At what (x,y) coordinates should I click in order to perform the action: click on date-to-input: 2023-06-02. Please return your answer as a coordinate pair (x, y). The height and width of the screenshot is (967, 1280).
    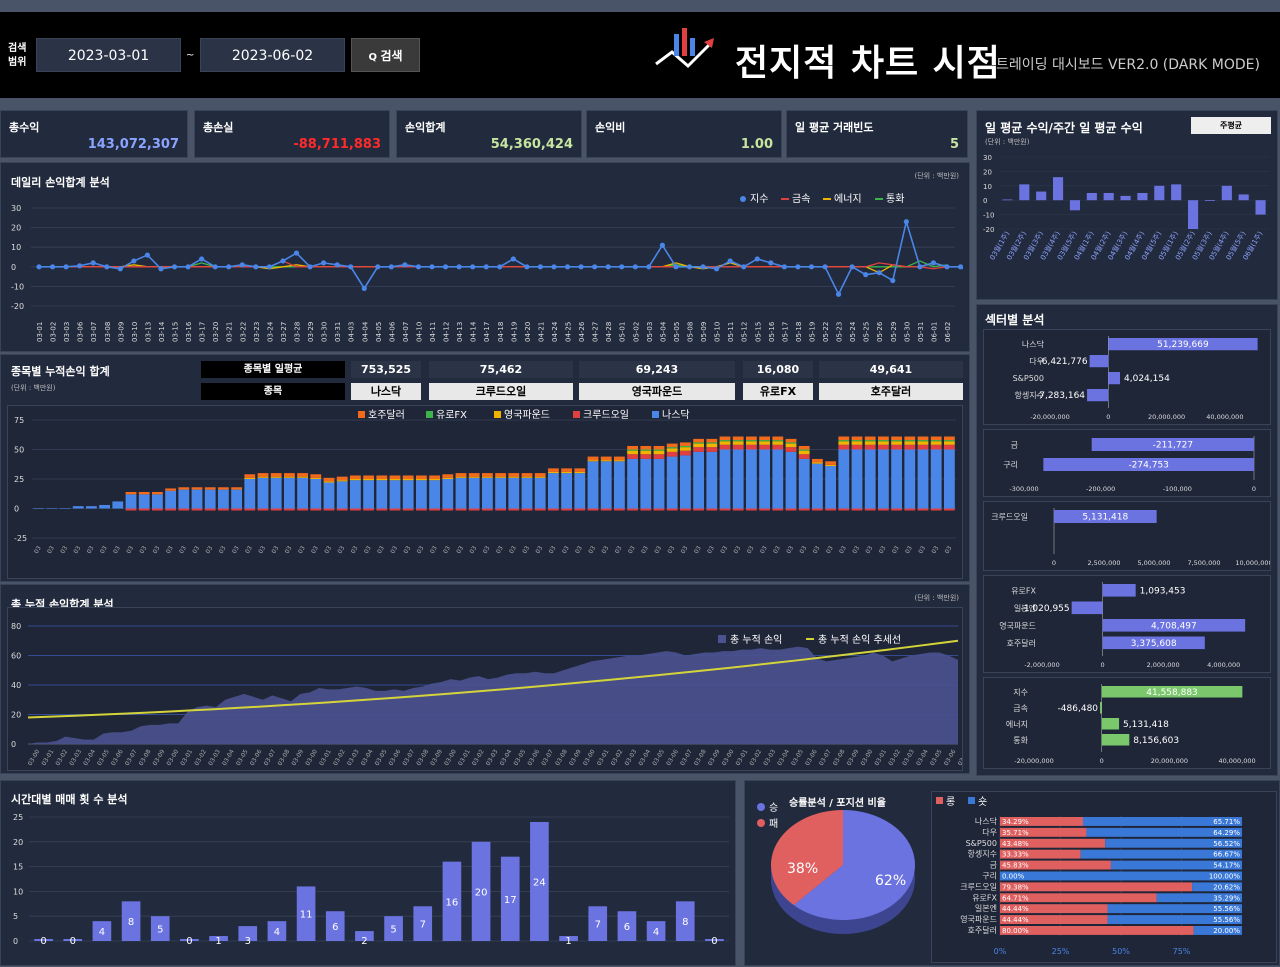
    Looking at the image, I should click on (272, 55).